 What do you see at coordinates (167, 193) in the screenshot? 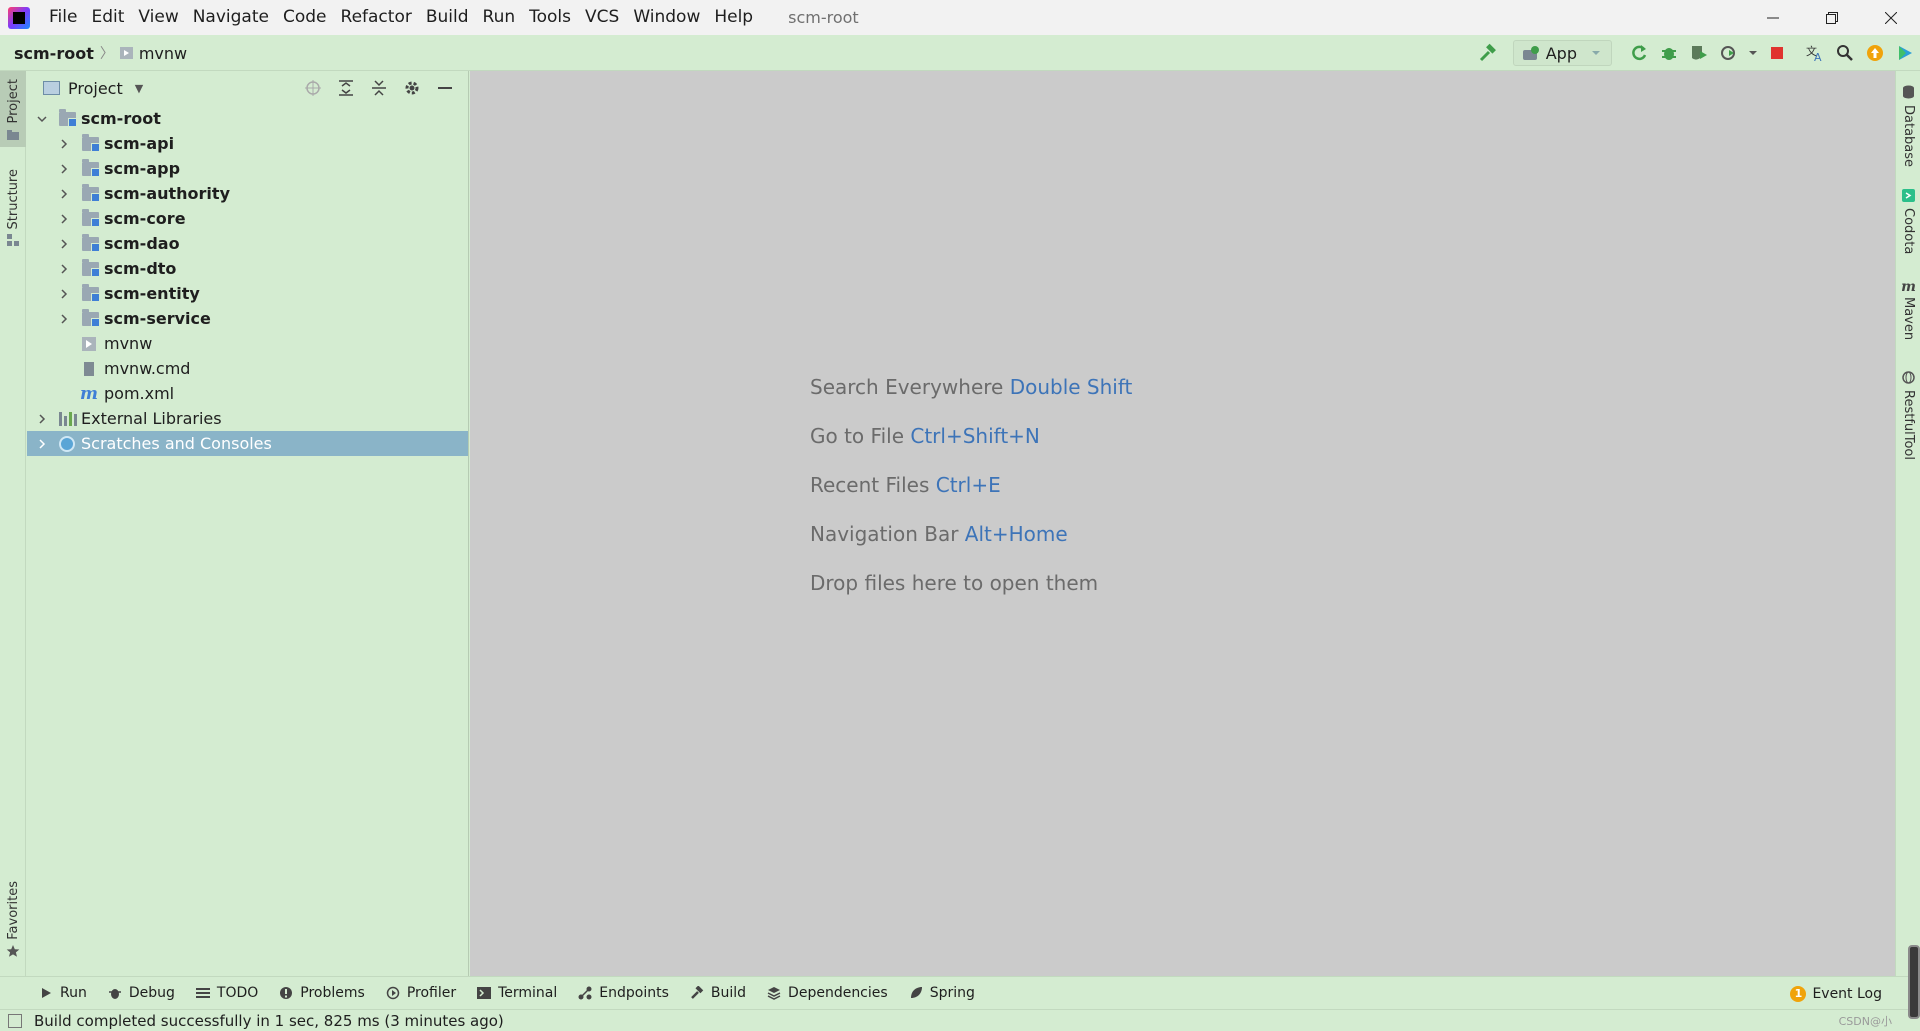
I see `tree-item-label: scm-authority` at bounding box center [167, 193].